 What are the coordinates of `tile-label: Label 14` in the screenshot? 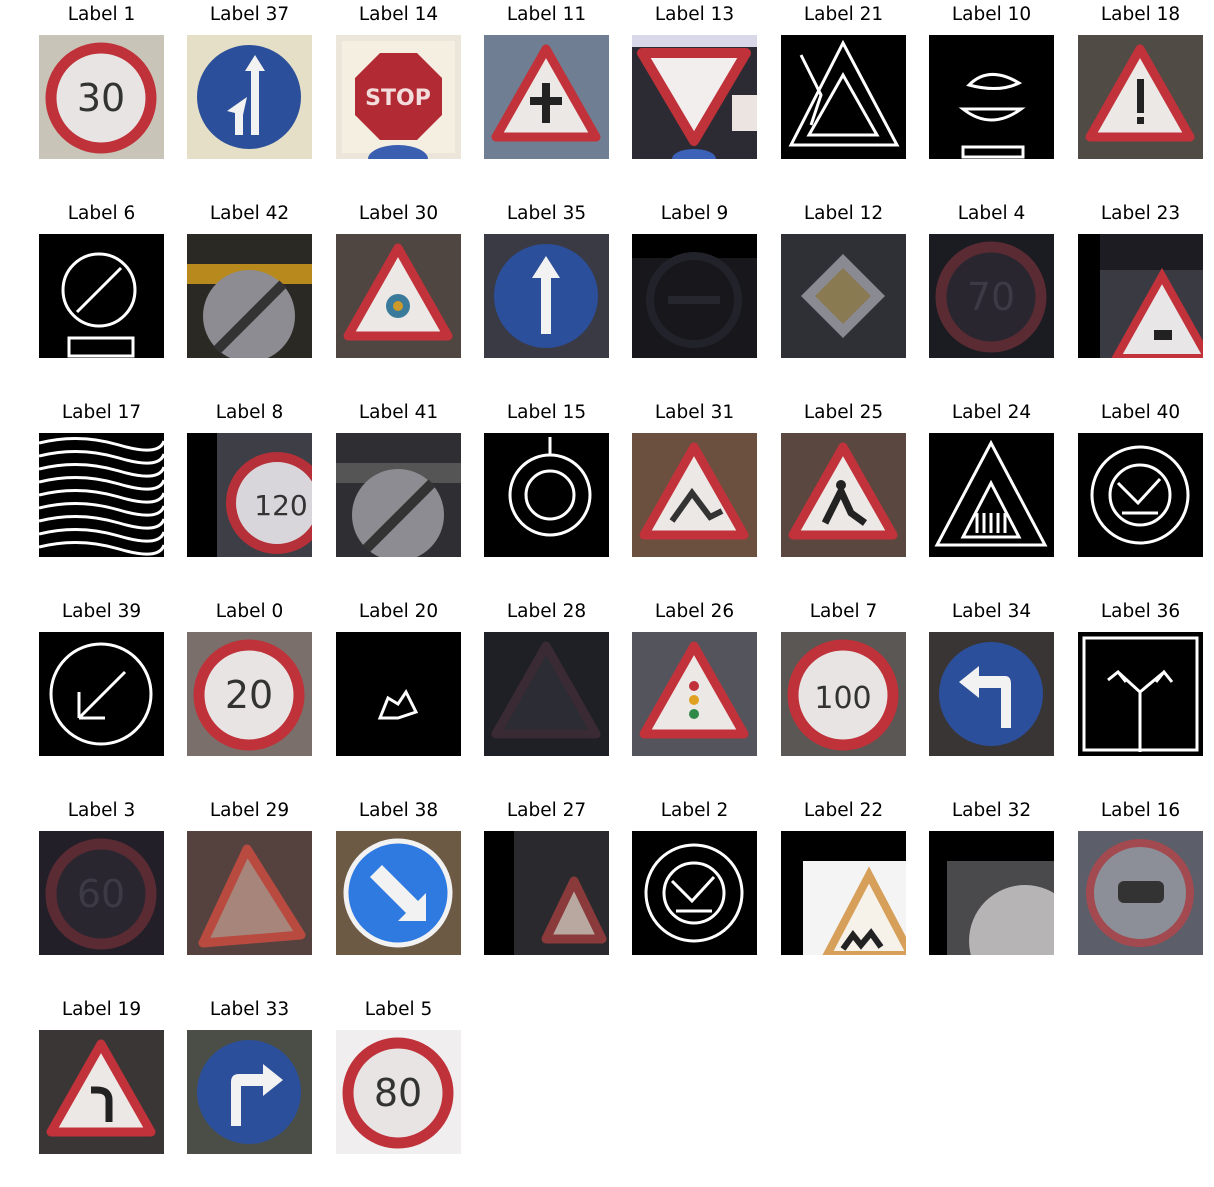 It's located at (398, 14).